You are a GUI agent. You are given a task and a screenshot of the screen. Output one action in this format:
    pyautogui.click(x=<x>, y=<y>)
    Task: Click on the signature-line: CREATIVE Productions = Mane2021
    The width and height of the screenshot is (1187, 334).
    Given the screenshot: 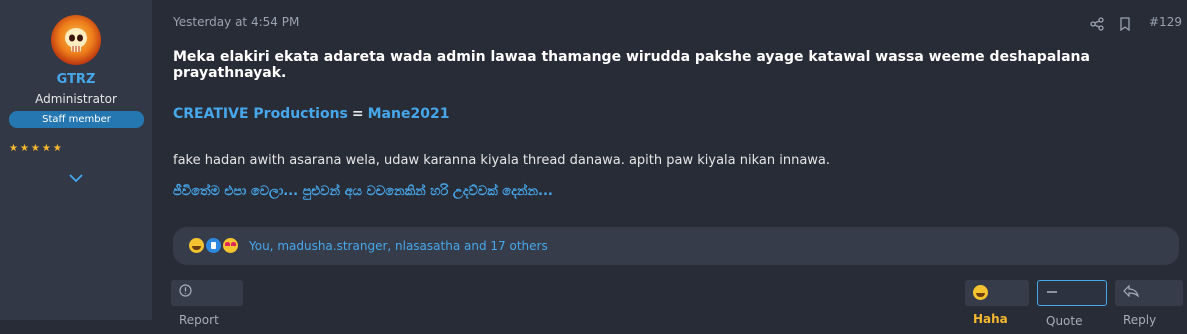 What is the action you would take?
    pyautogui.click(x=311, y=114)
    